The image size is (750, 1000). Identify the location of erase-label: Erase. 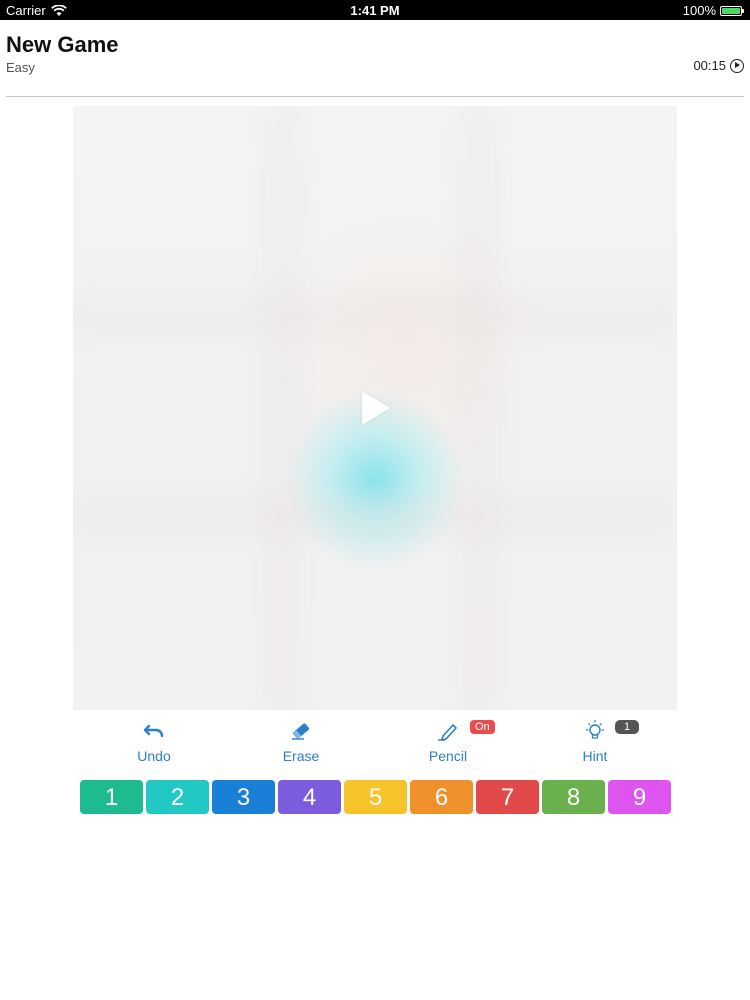
(301, 756).